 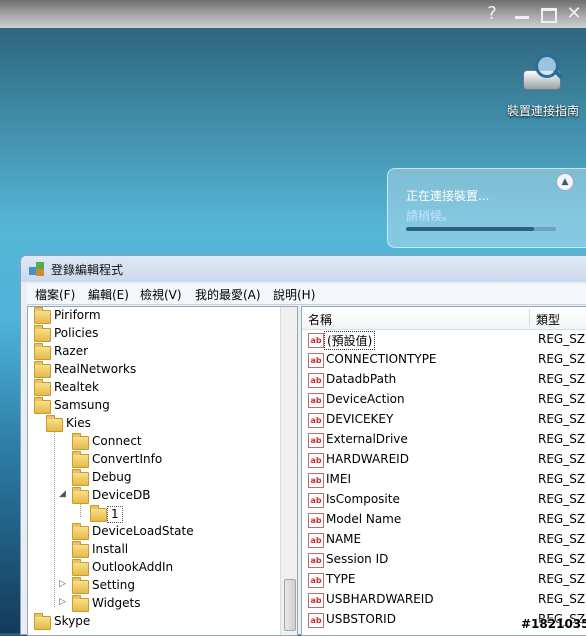 I want to click on menu-edit: 編輯(E), so click(x=108, y=294).